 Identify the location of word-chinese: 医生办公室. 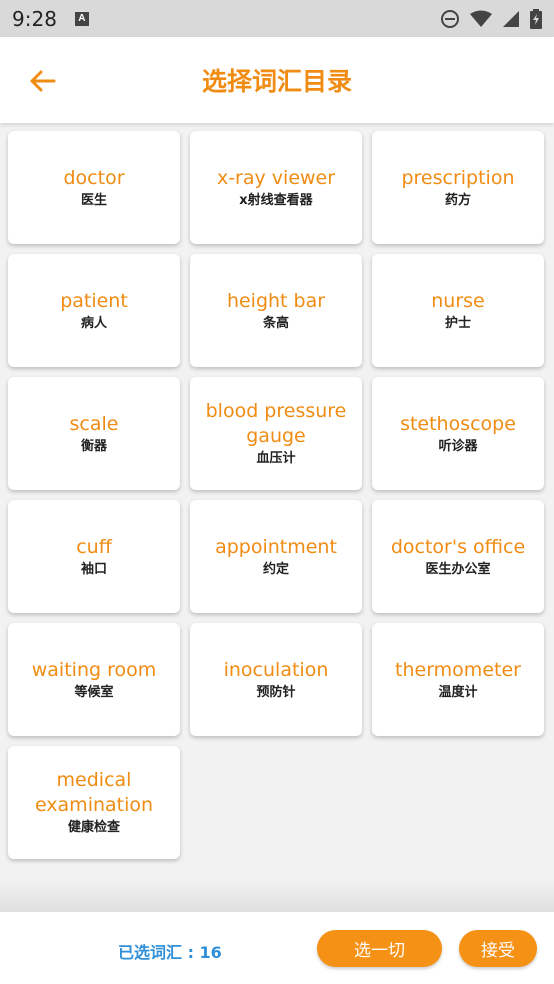
(458, 569).